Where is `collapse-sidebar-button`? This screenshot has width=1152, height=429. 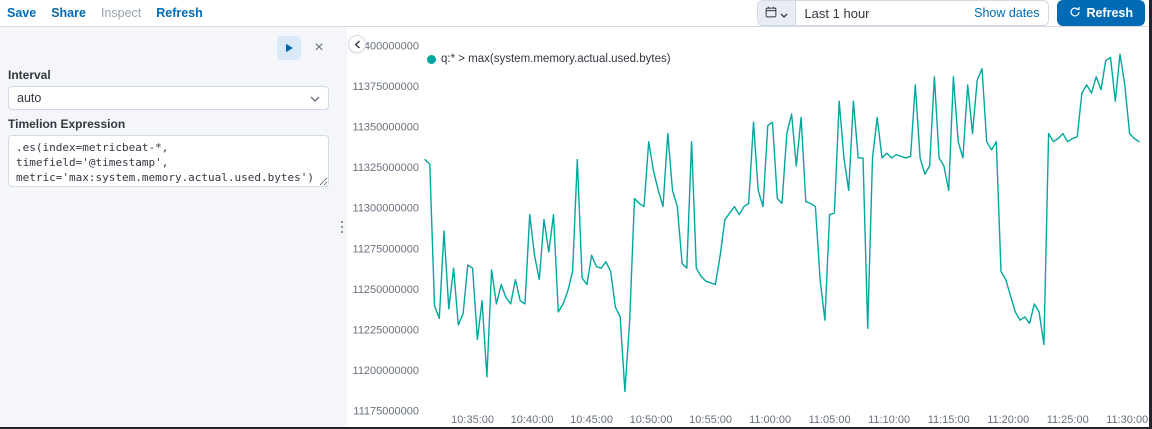
collapse-sidebar-button is located at coordinates (357, 44).